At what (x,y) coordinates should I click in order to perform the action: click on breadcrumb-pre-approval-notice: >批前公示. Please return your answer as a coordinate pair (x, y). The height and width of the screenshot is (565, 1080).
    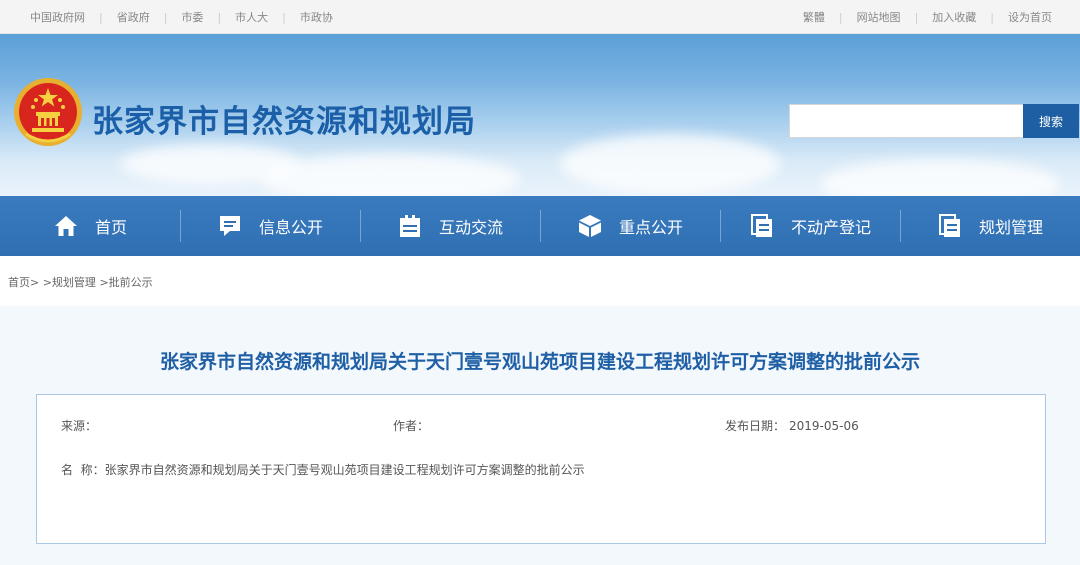
    Looking at the image, I should click on (125, 282).